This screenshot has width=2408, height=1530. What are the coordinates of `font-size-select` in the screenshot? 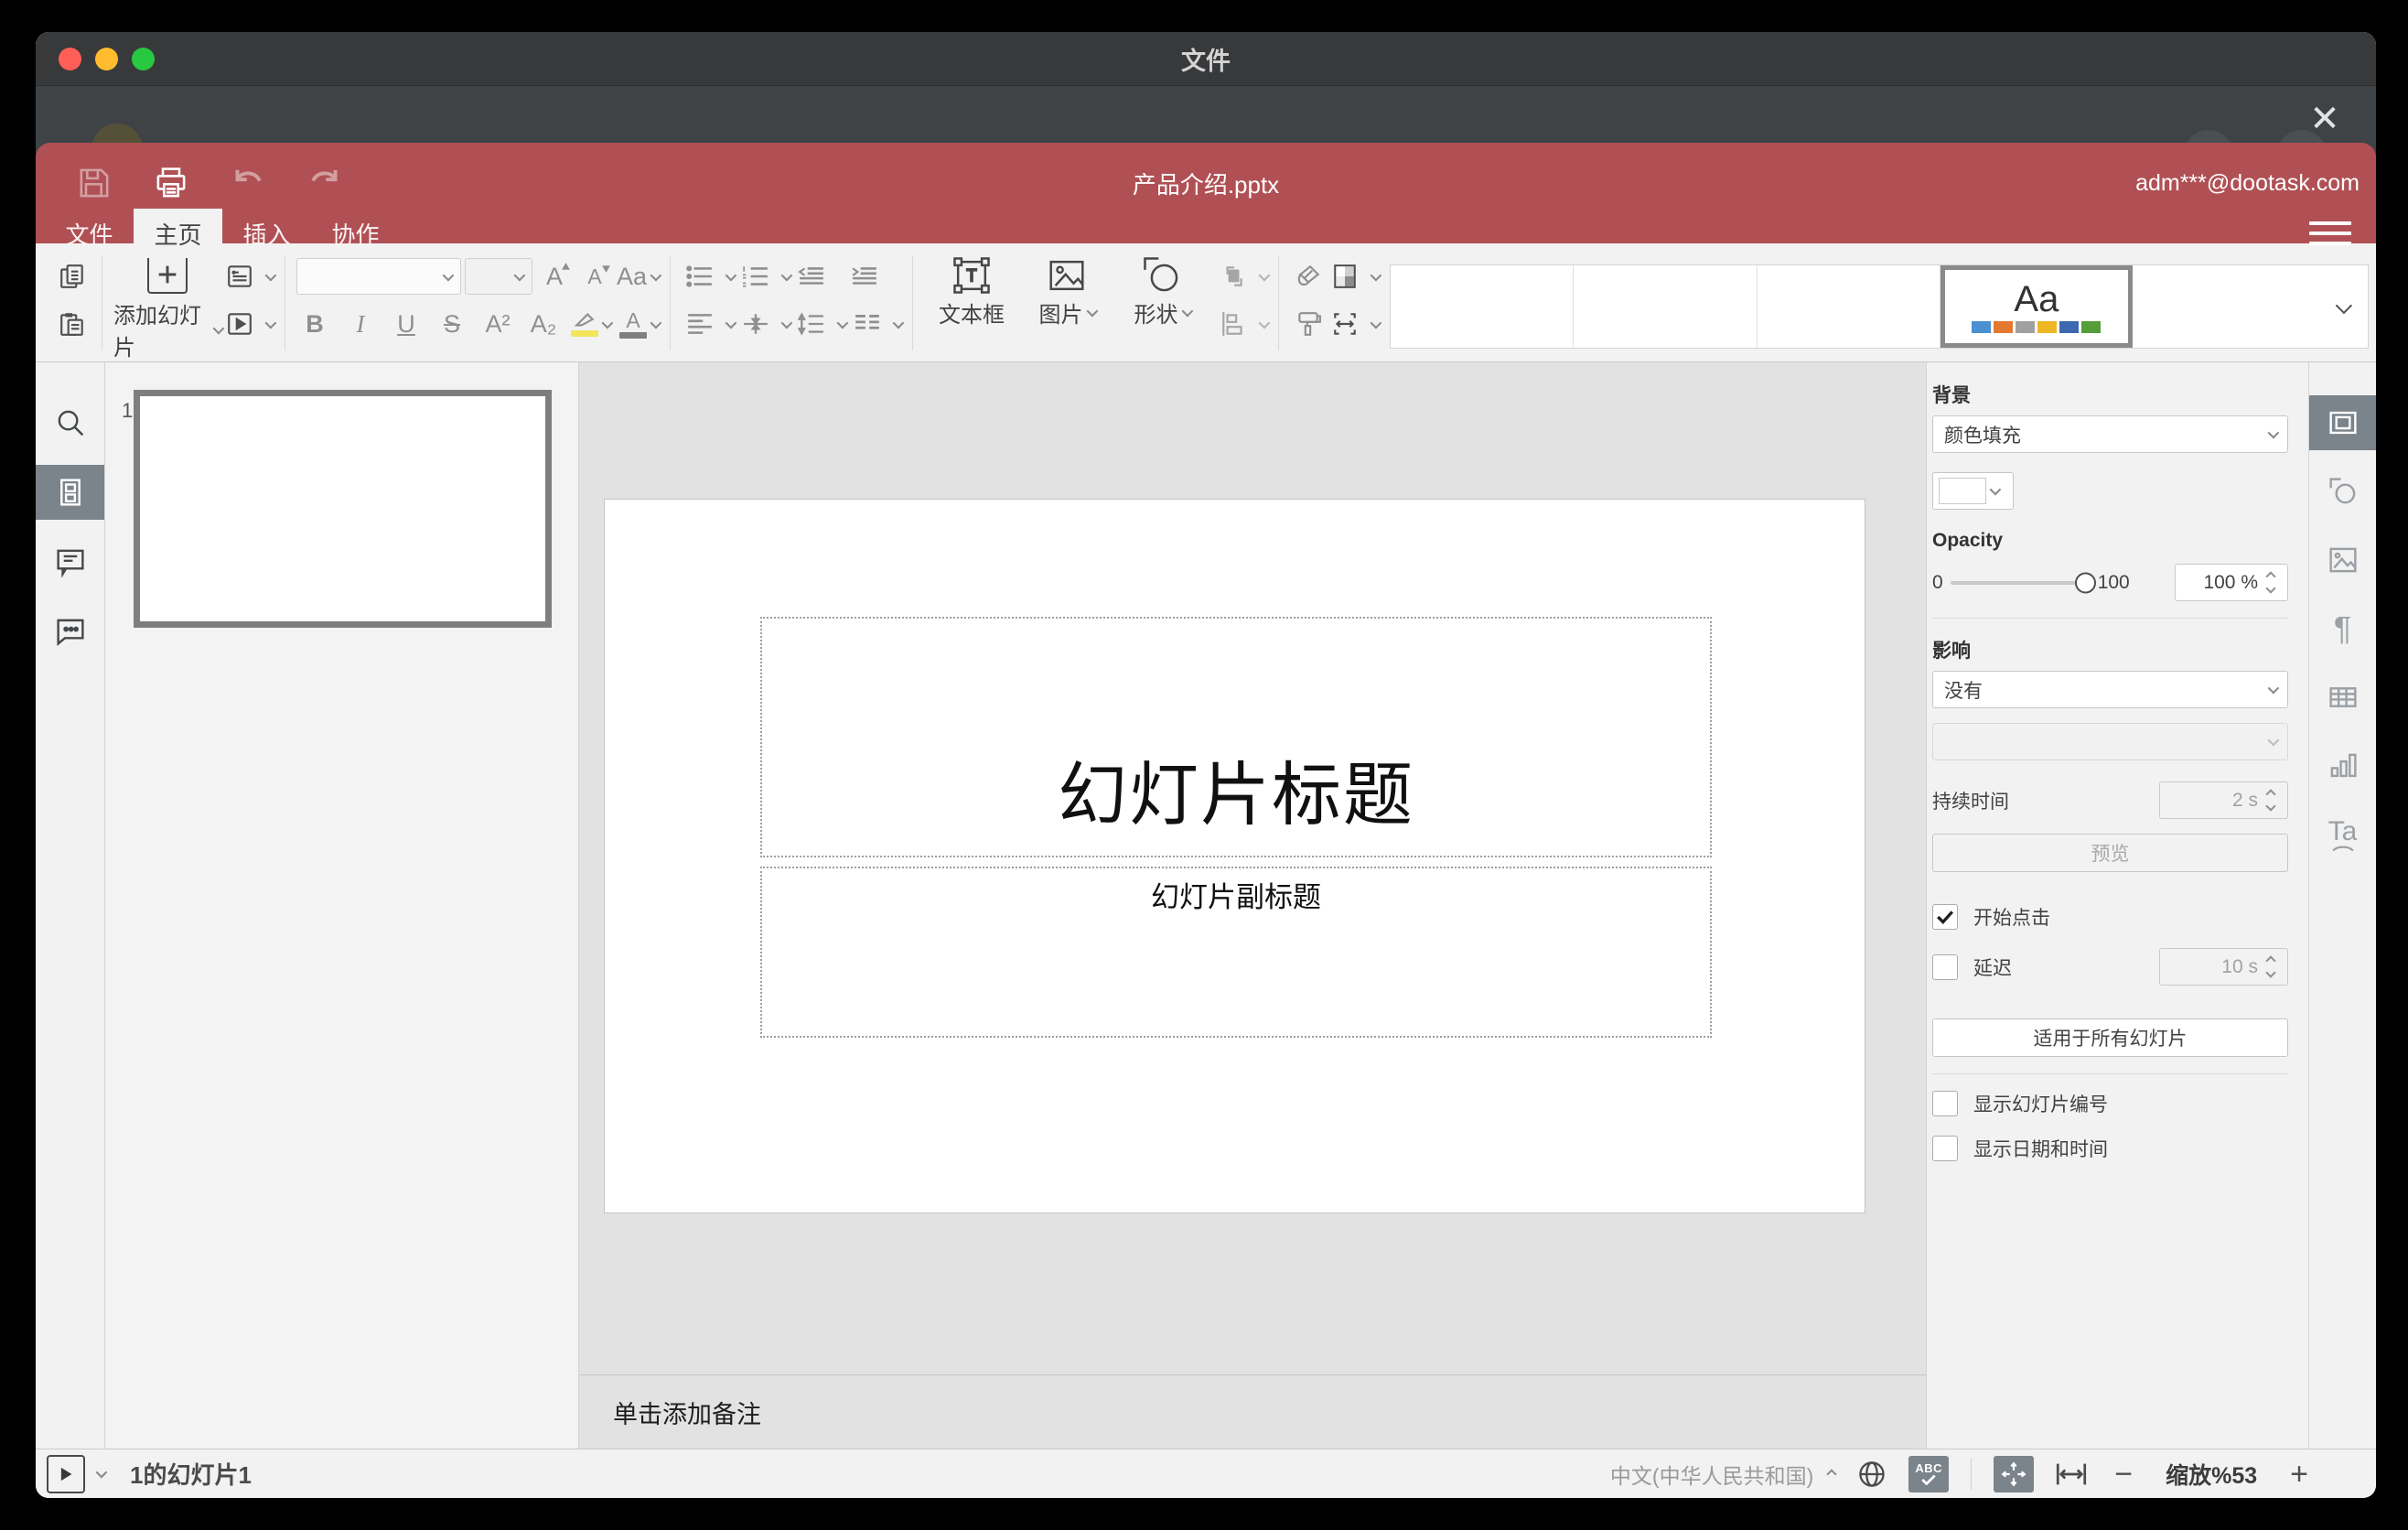 It's located at (498, 276).